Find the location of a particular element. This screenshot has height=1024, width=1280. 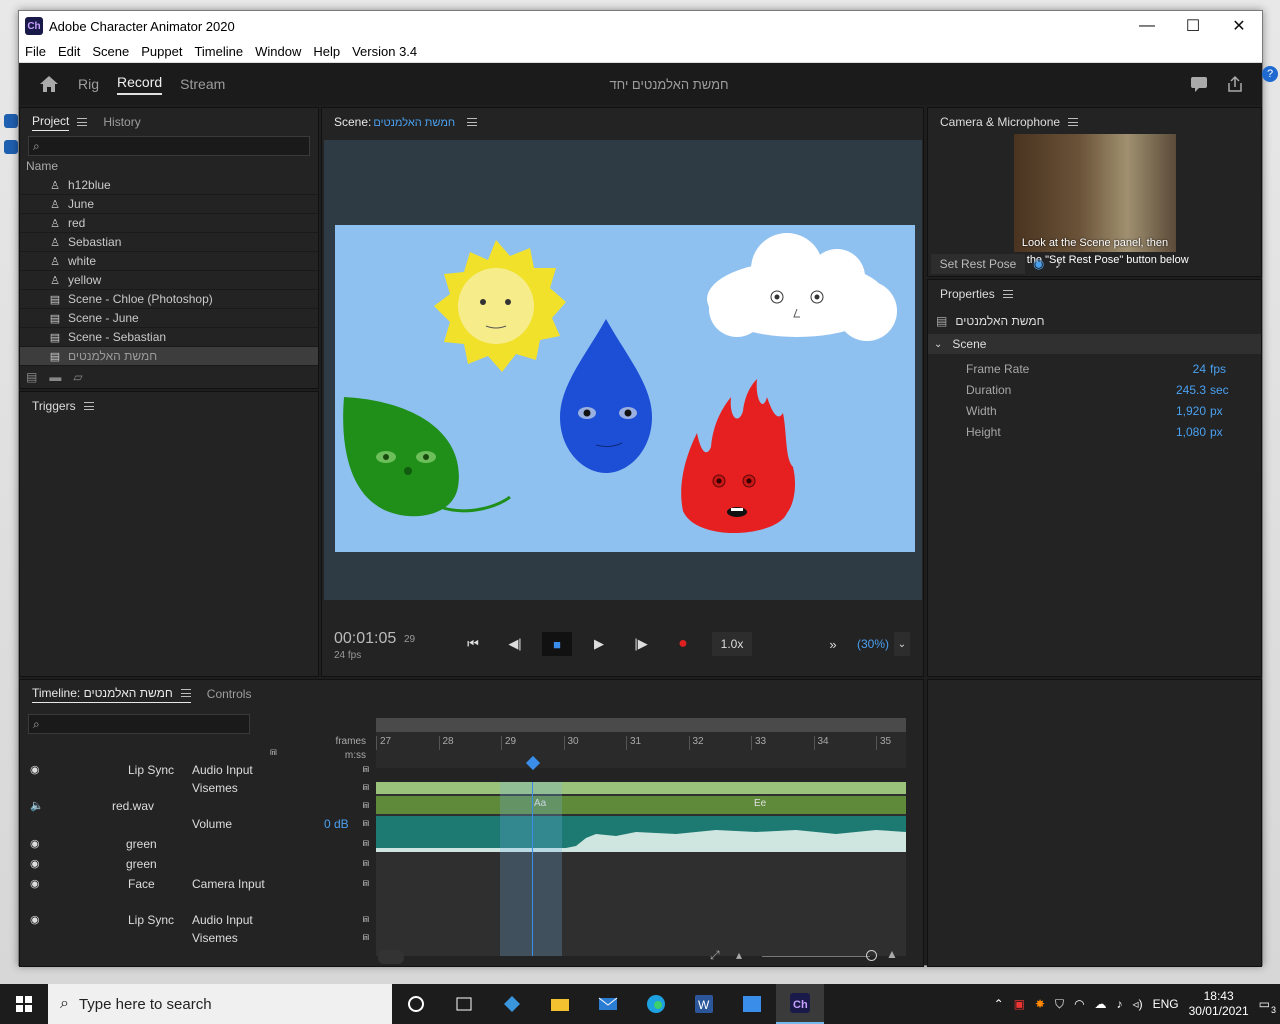

new-folder-icon: ▬ is located at coordinates (55, 377).